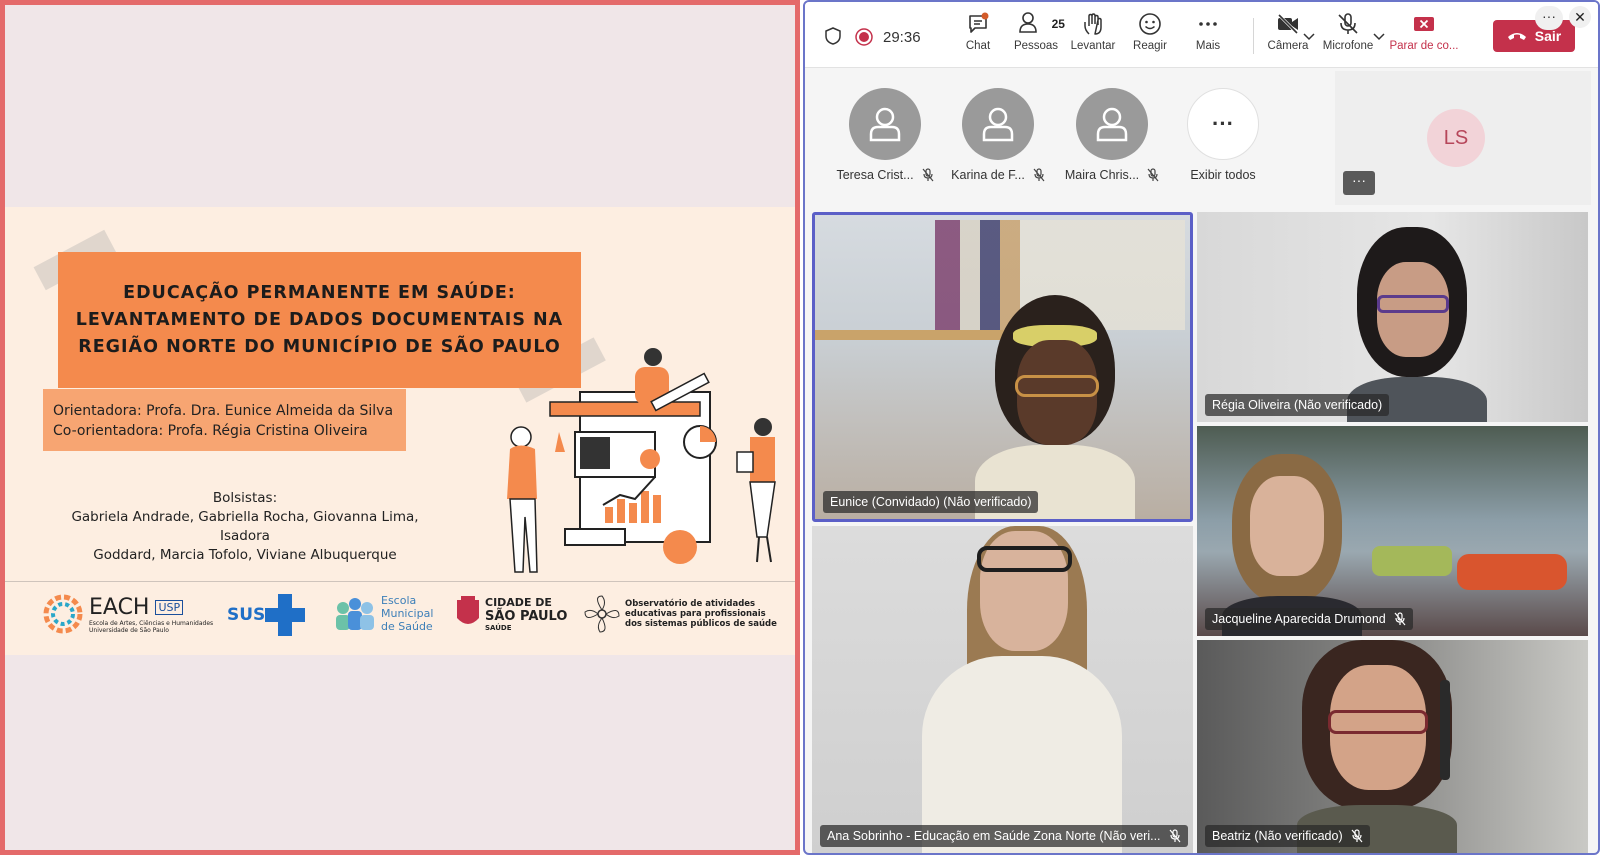  I want to click on participant-regia, so click(1417, 324).